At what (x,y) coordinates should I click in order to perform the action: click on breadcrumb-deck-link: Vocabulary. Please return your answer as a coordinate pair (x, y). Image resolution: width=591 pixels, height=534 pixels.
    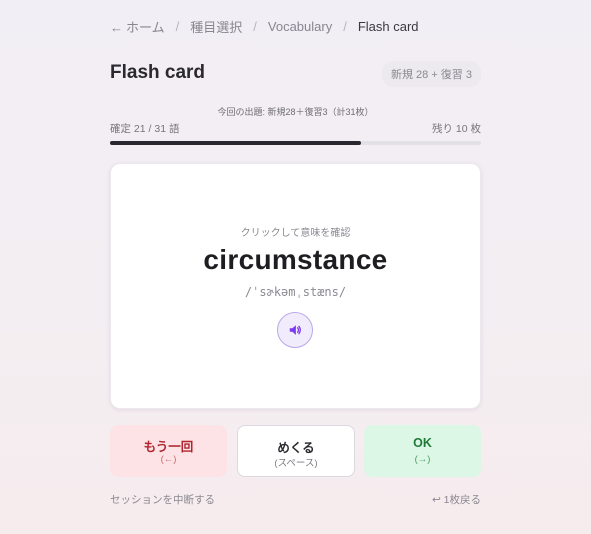
    Looking at the image, I should click on (300, 26).